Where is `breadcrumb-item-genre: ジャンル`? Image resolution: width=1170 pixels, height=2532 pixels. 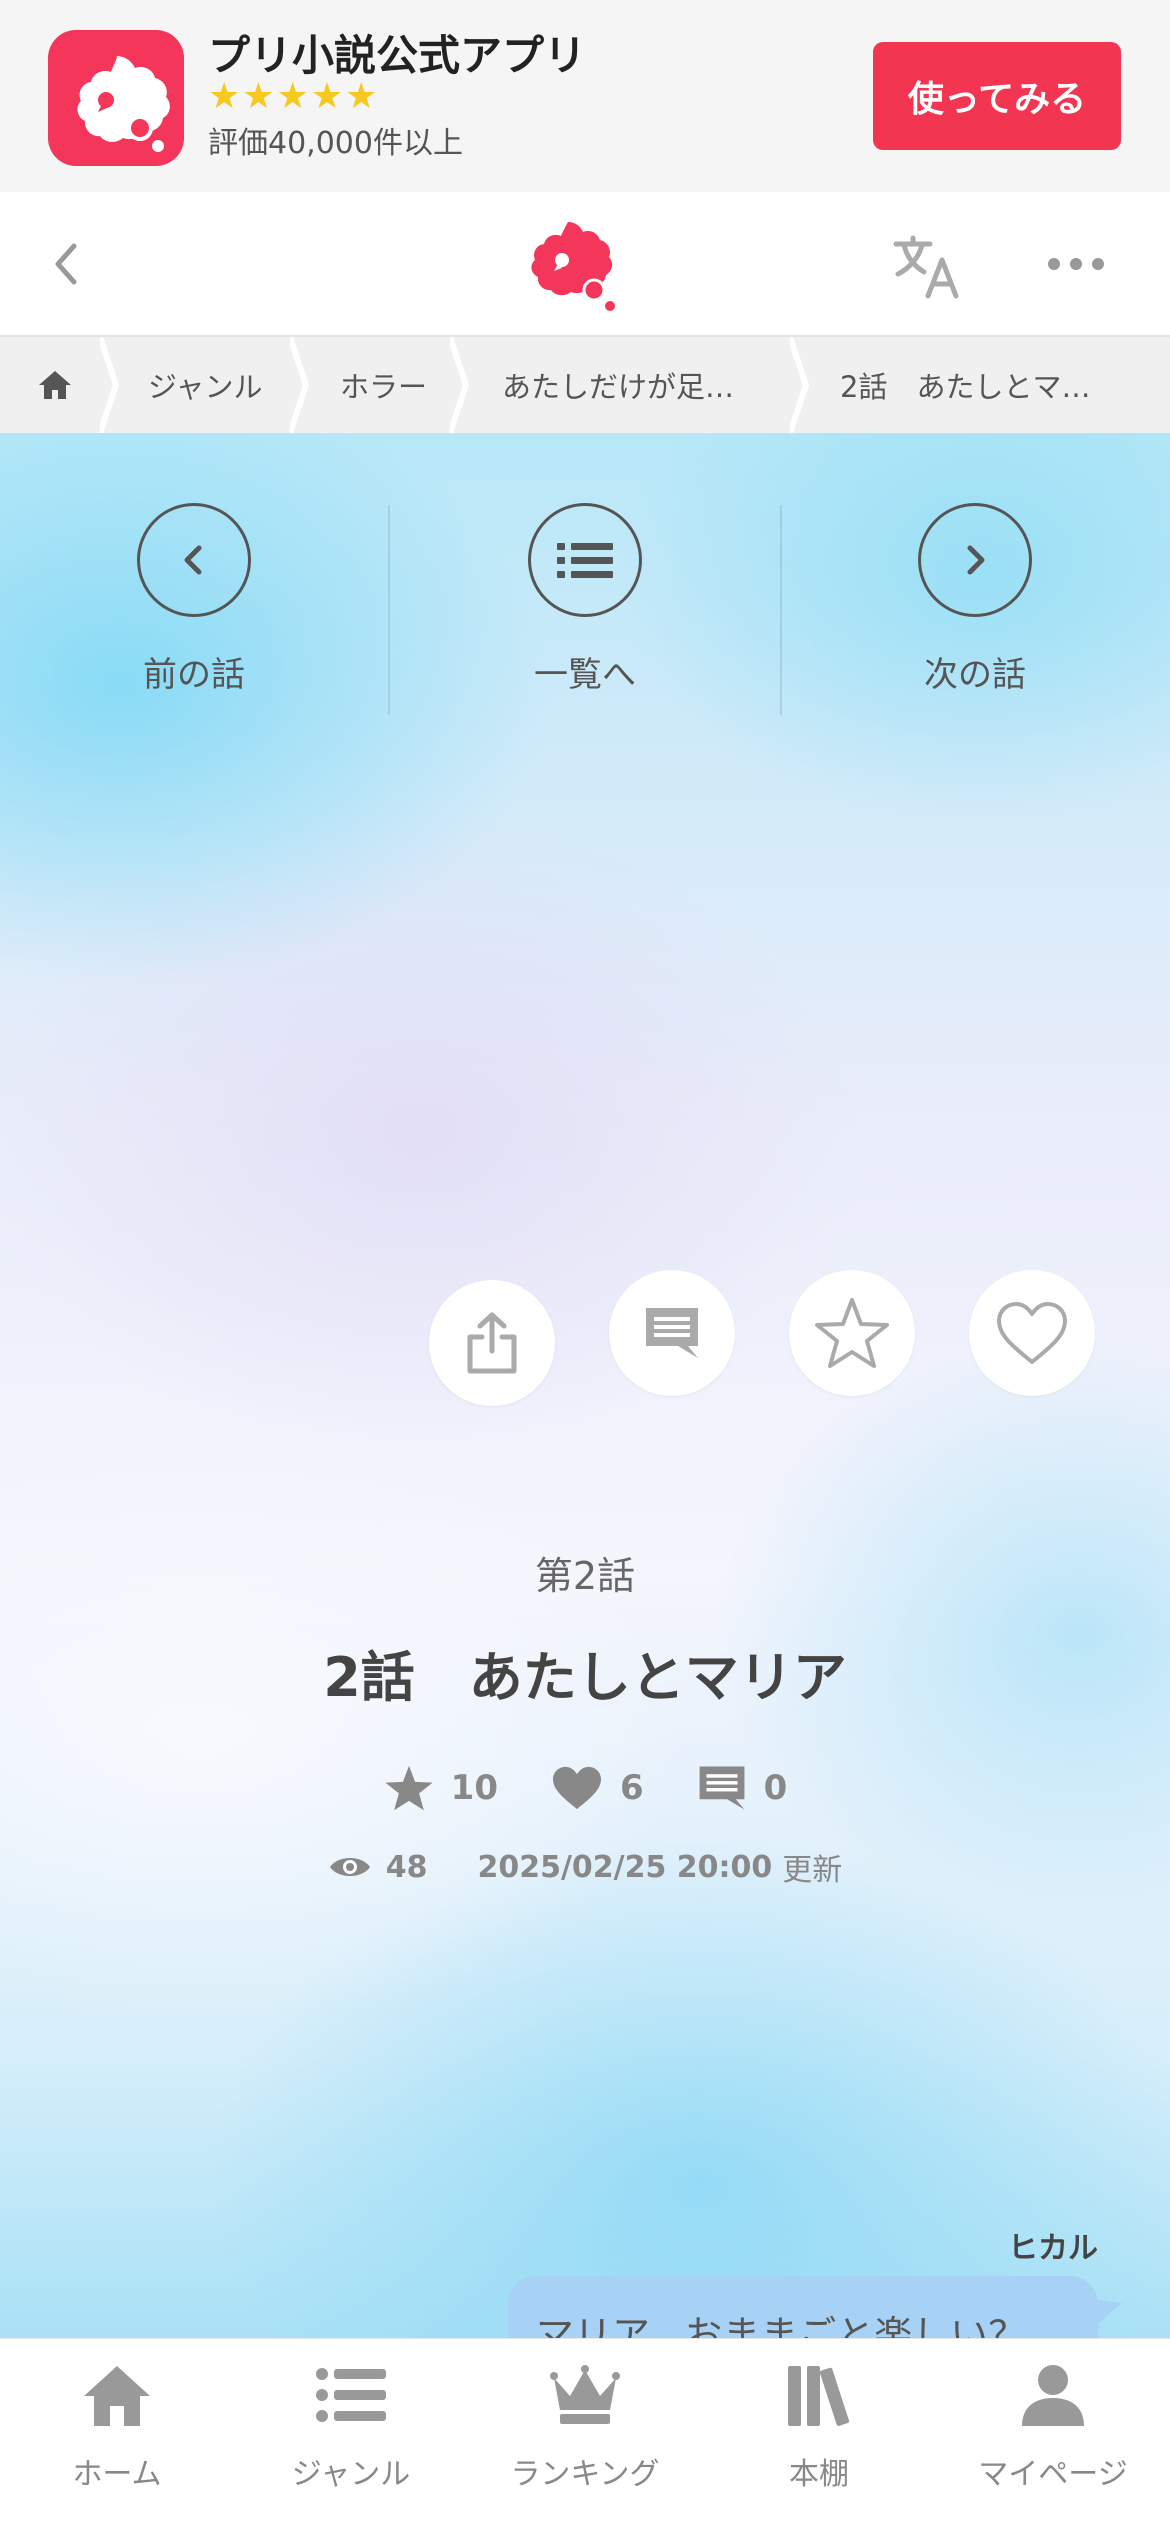
breadcrumb-item-genre: ジャンル is located at coordinates (205, 385).